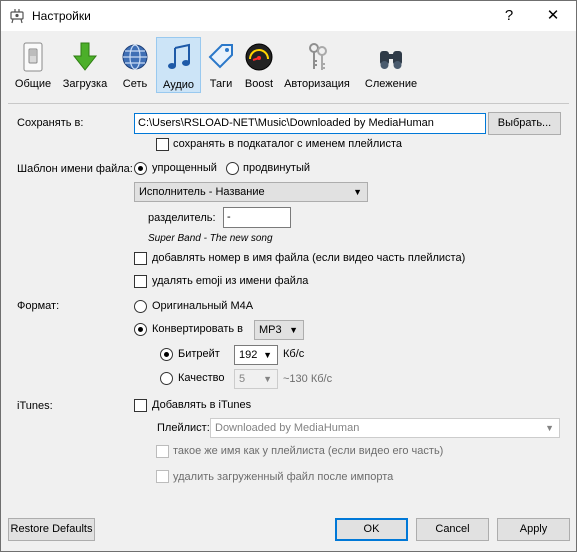 The width and height of the screenshot is (577, 552). What do you see at coordinates (553, 16) in the screenshot?
I see `close-button: ✕` at bounding box center [553, 16].